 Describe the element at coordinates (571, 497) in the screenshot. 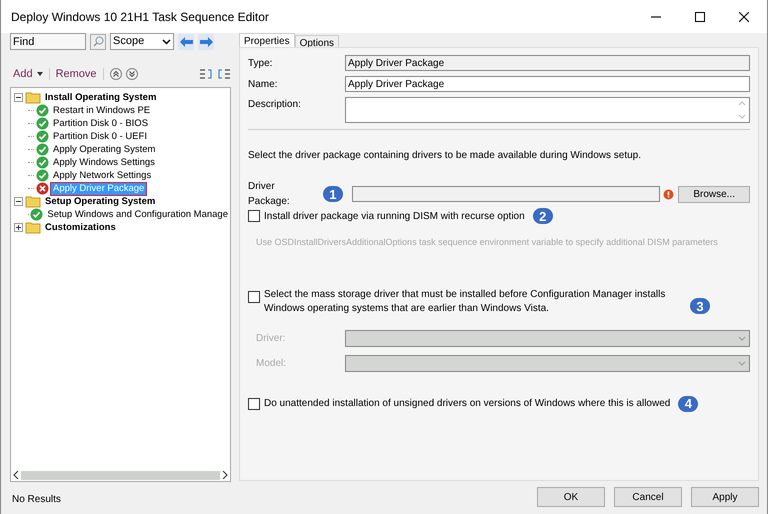

I see `dialog-button: OK` at that location.